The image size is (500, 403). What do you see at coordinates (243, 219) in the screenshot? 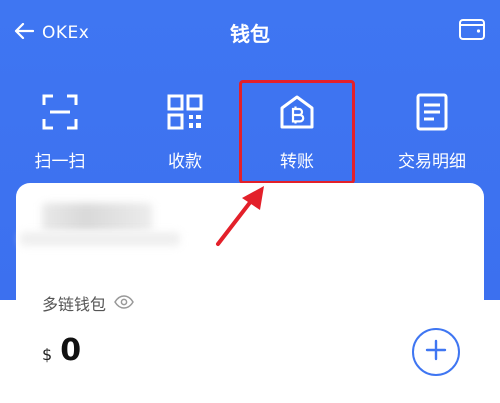
I see `pointer-arrow-icon` at bounding box center [243, 219].